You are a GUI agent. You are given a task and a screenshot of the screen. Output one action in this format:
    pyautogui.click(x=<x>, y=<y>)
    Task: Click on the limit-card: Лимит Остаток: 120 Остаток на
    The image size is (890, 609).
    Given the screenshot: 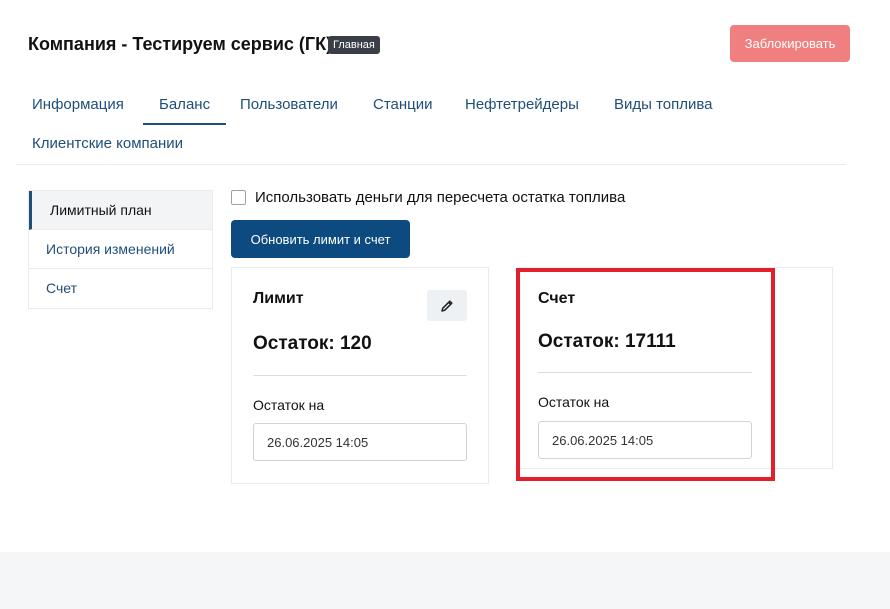 What is the action you would take?
    pyautogui.click(x=360, y=375)
    